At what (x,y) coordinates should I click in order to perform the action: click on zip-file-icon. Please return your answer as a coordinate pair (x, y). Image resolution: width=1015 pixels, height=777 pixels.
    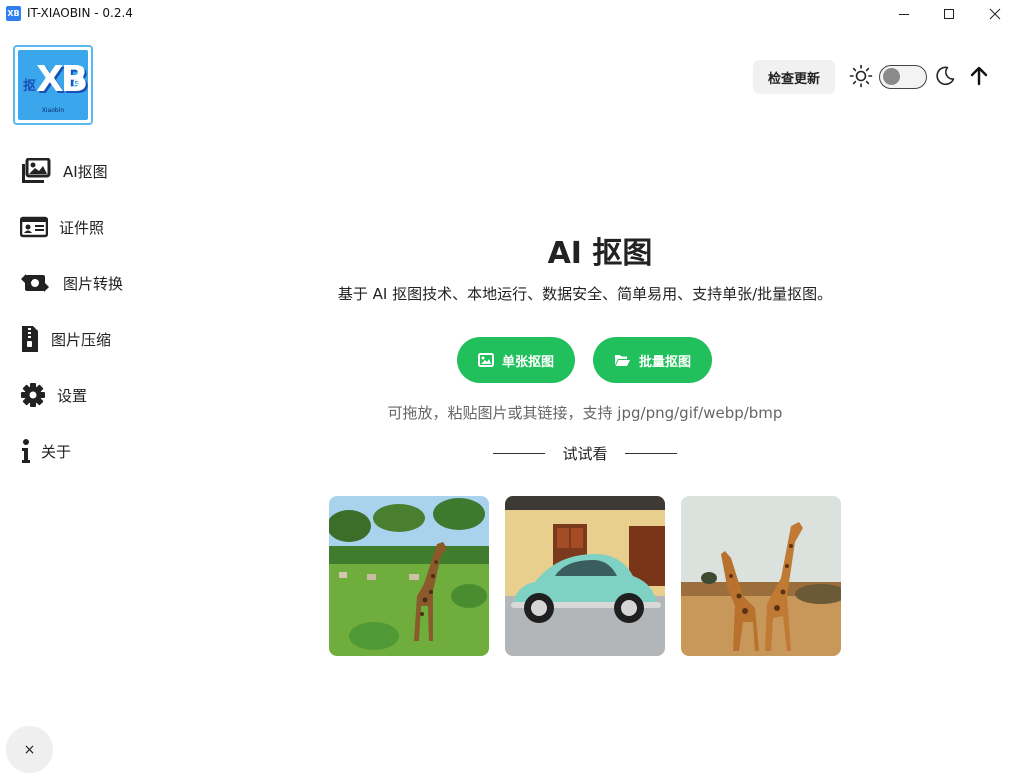
    Looking at the image, I should click on (36, 339).